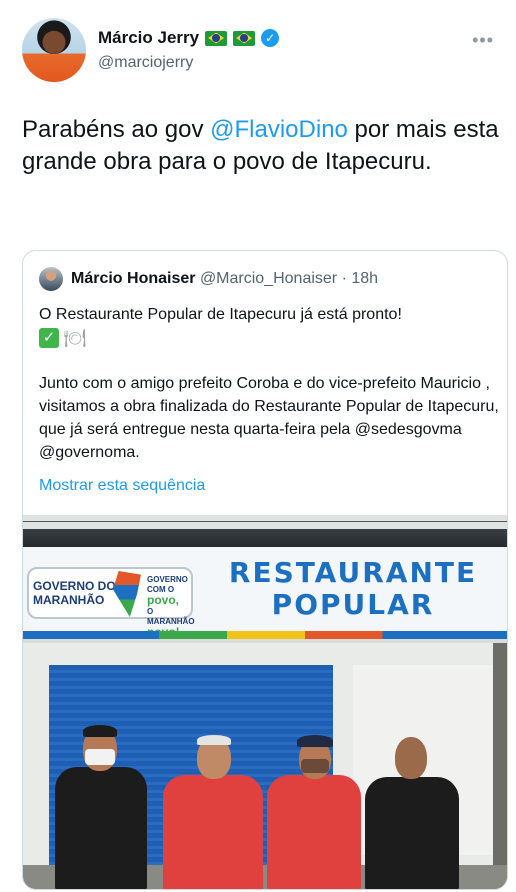 This screenshot has height=892, width=516. Describe the element at coordinates (122, 486) in the screenshot. I see `show-thread-link: Mostrar esta sequência` at that location.